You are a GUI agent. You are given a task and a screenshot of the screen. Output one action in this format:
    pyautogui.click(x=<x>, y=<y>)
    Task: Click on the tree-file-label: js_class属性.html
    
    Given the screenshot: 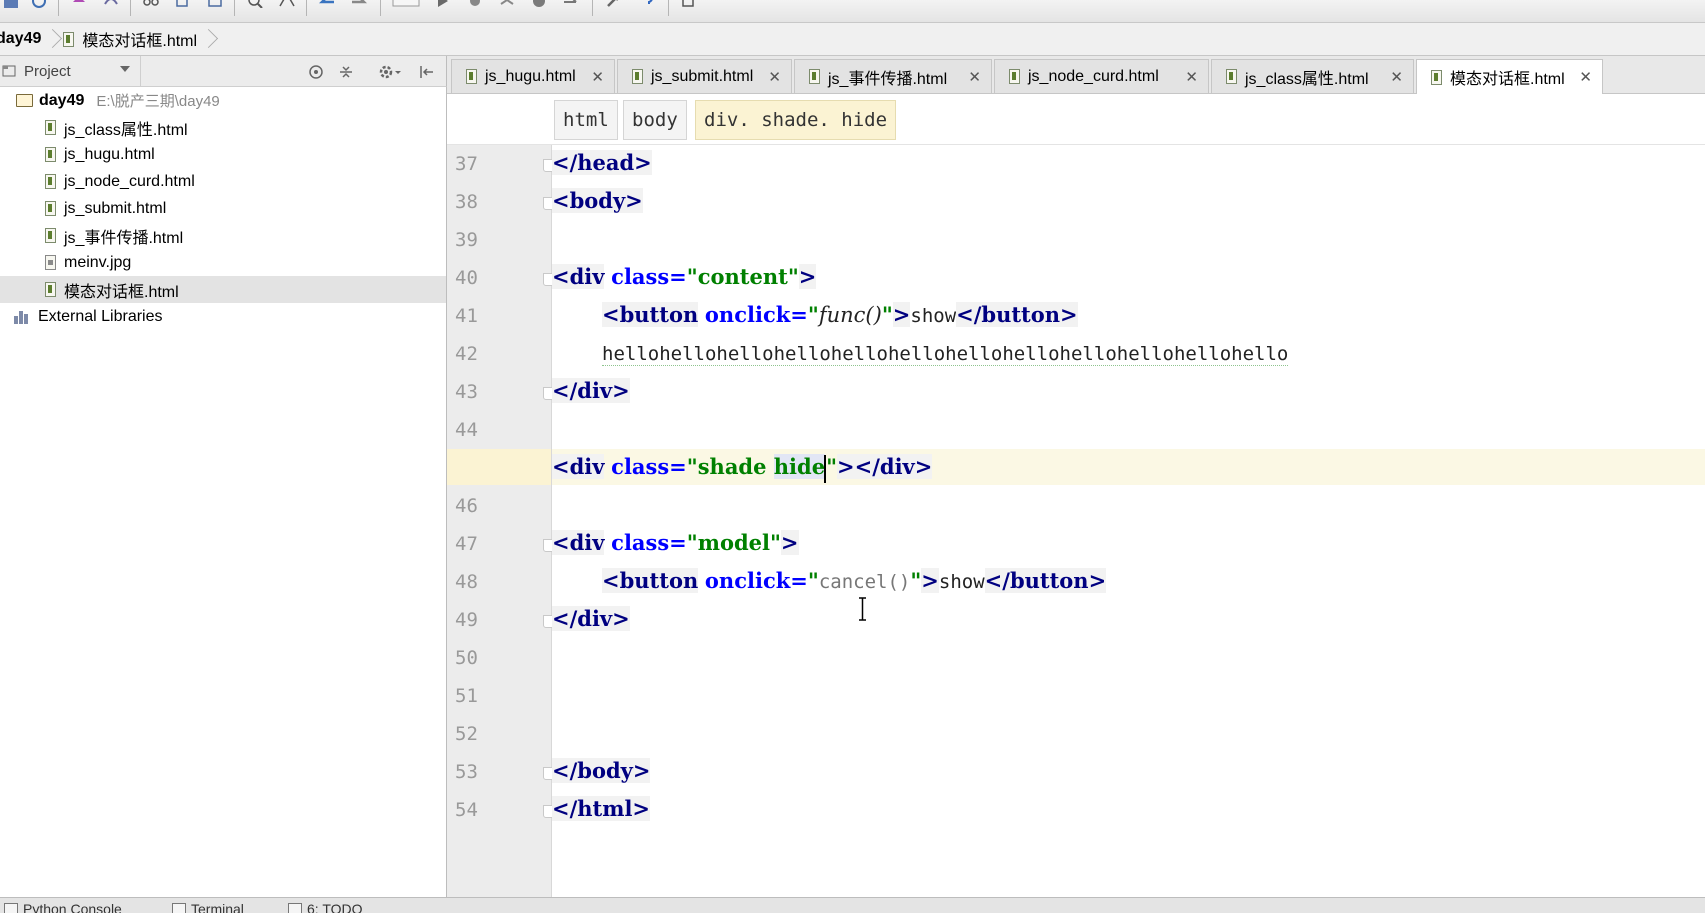 What is the action you would take?
    pyautogui.click(x=126, y=130)
    